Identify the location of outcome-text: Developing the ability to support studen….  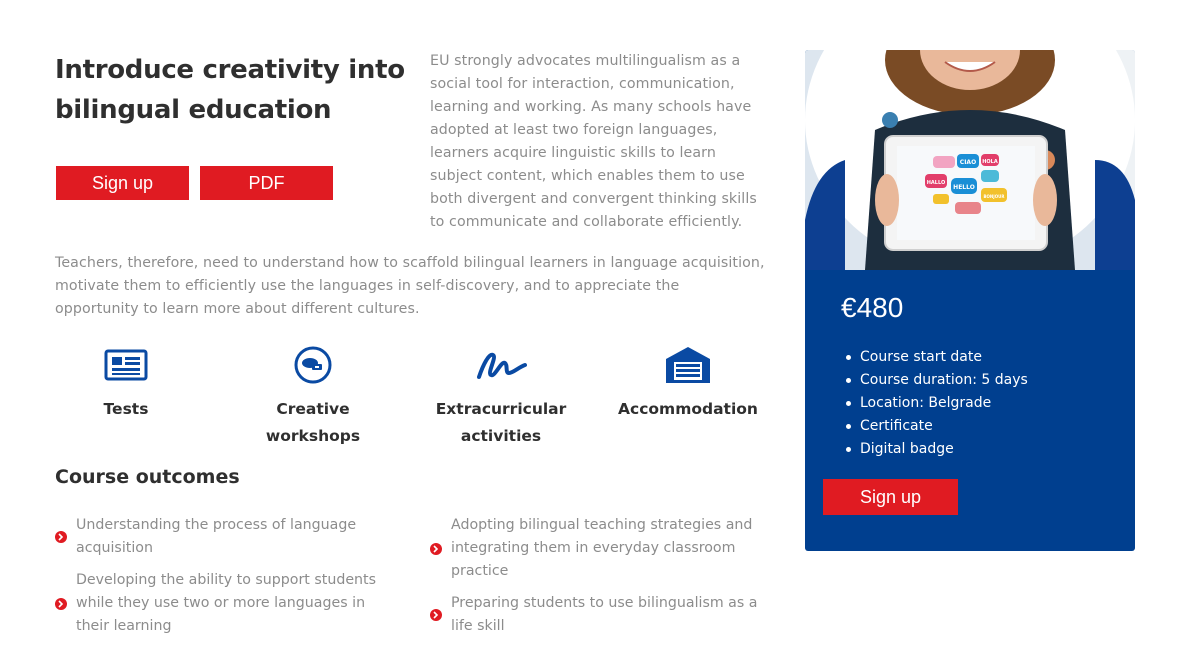
(226, 603).